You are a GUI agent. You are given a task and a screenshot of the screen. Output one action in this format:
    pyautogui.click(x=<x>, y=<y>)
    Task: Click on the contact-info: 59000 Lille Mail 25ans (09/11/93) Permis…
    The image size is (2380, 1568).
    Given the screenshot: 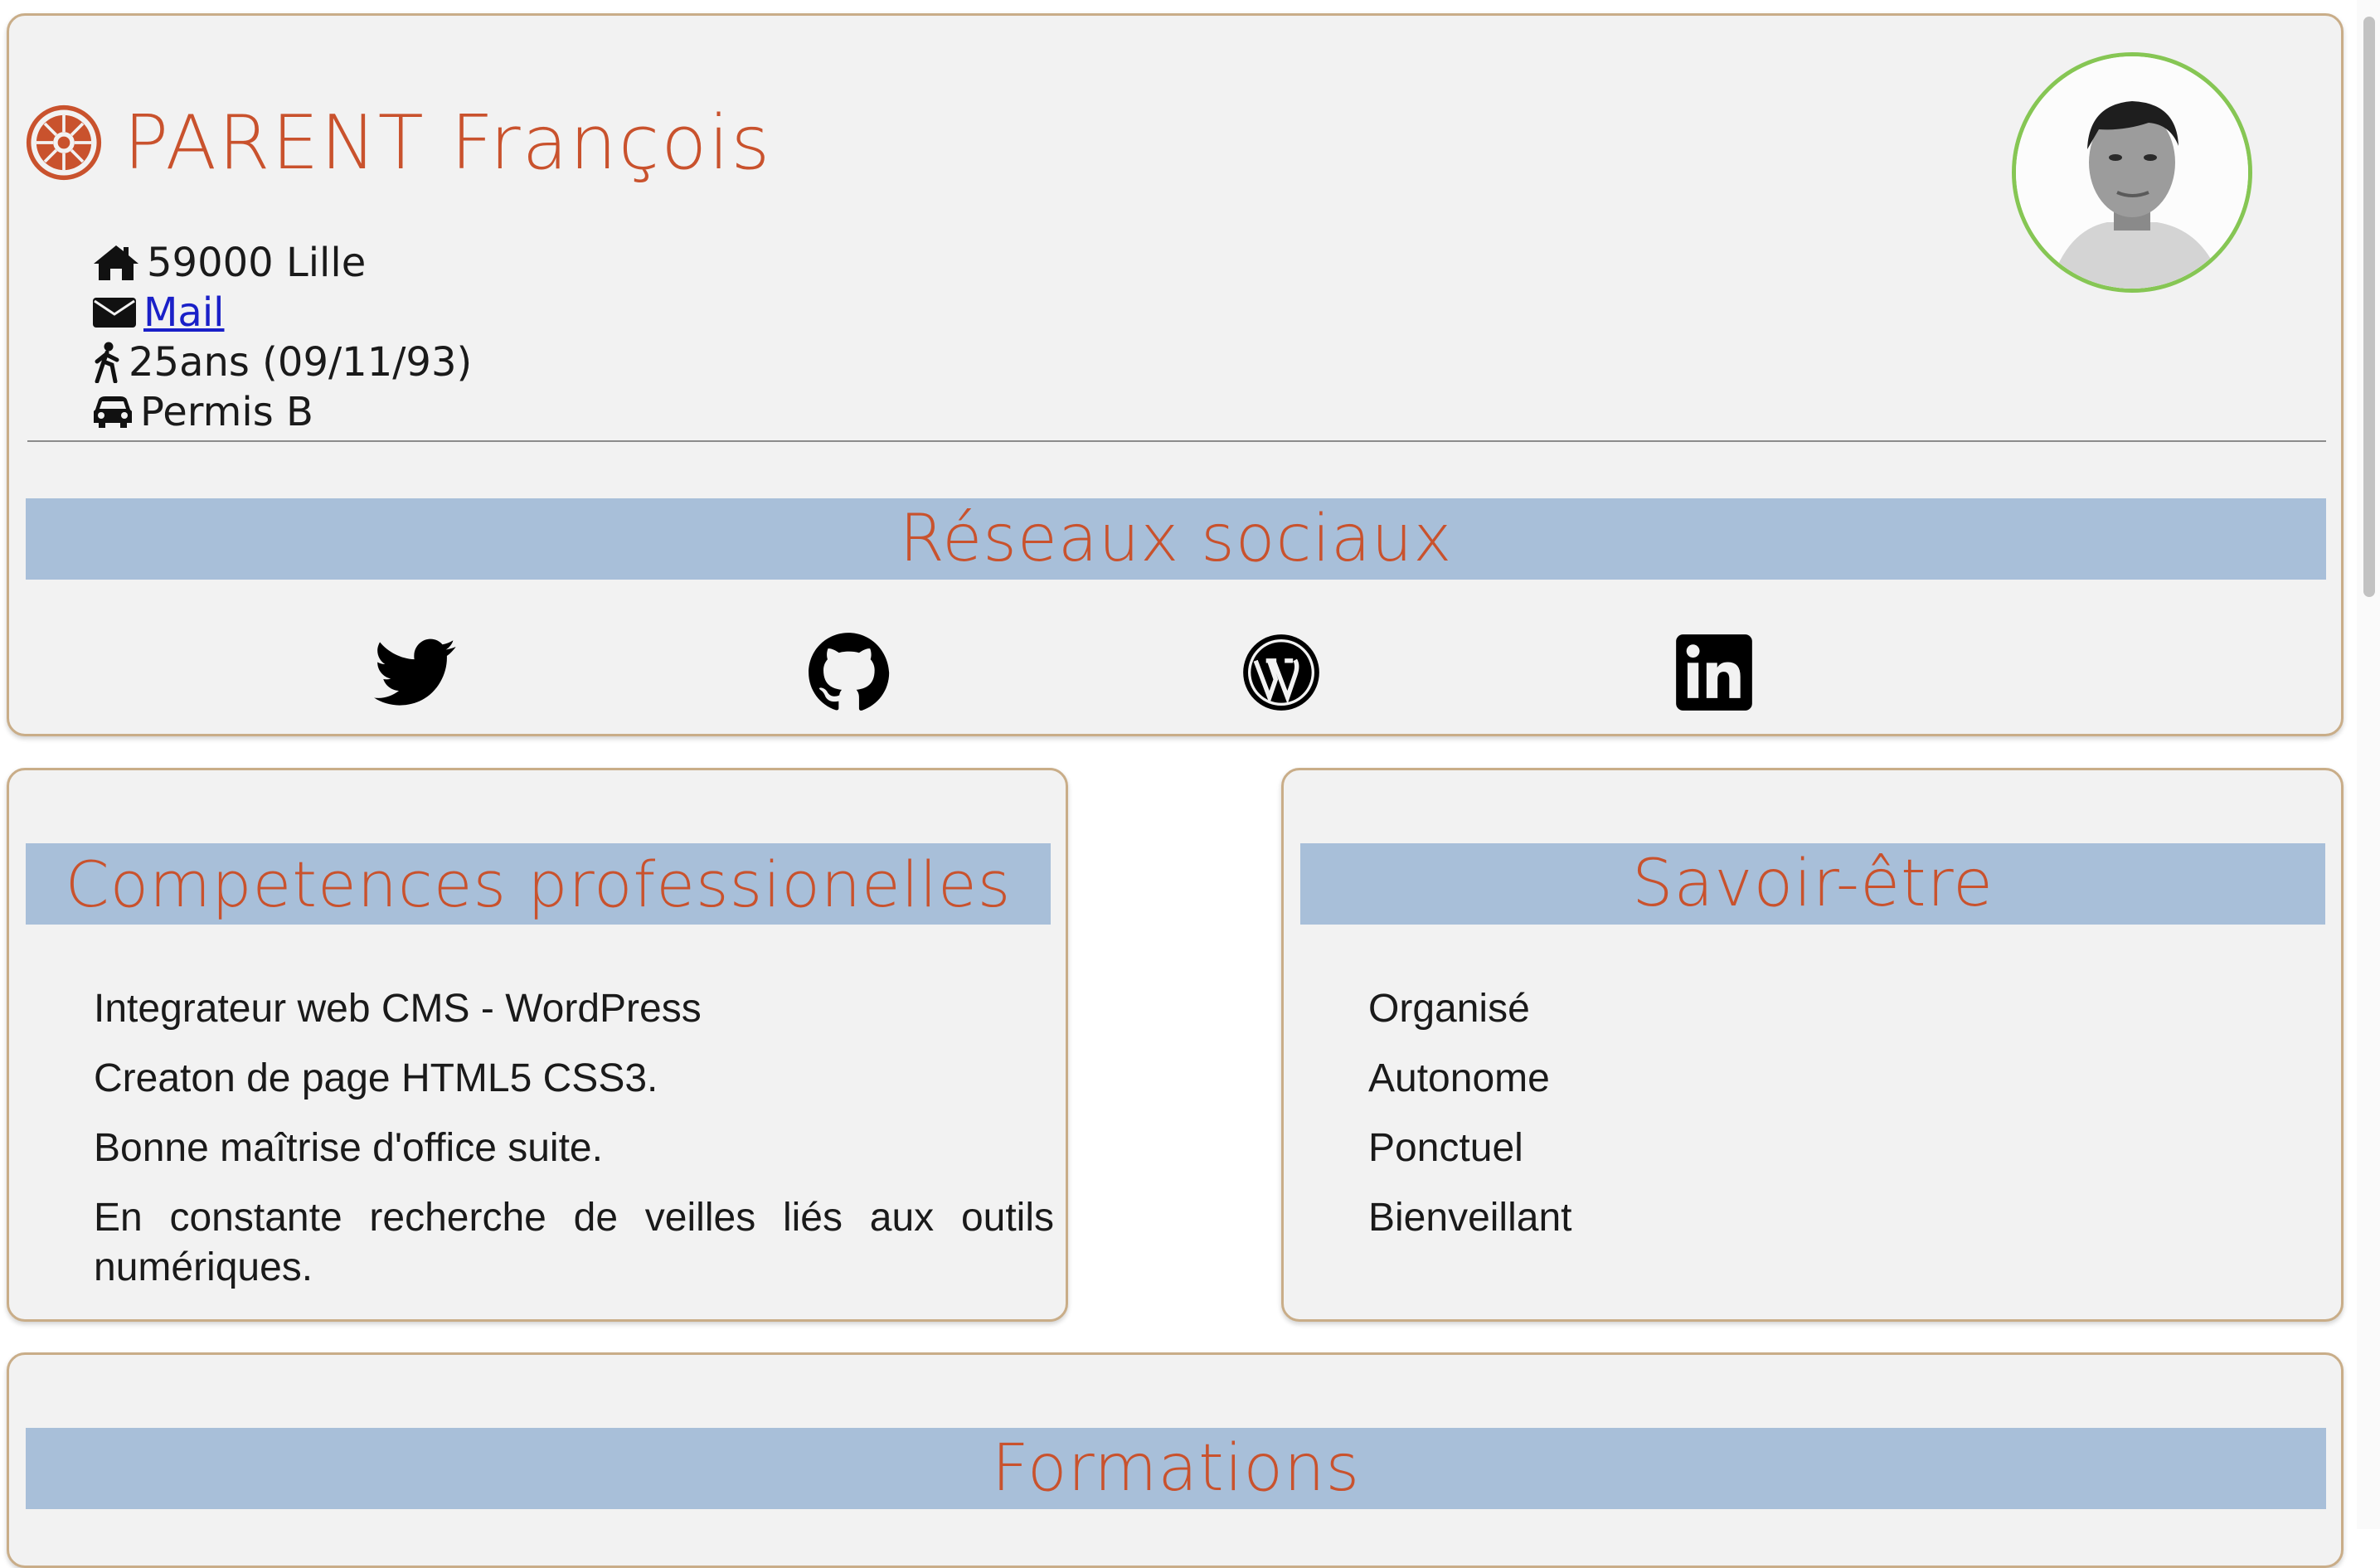 What is the action you would take?
    pyautogui.click(x=282, y=337)
    